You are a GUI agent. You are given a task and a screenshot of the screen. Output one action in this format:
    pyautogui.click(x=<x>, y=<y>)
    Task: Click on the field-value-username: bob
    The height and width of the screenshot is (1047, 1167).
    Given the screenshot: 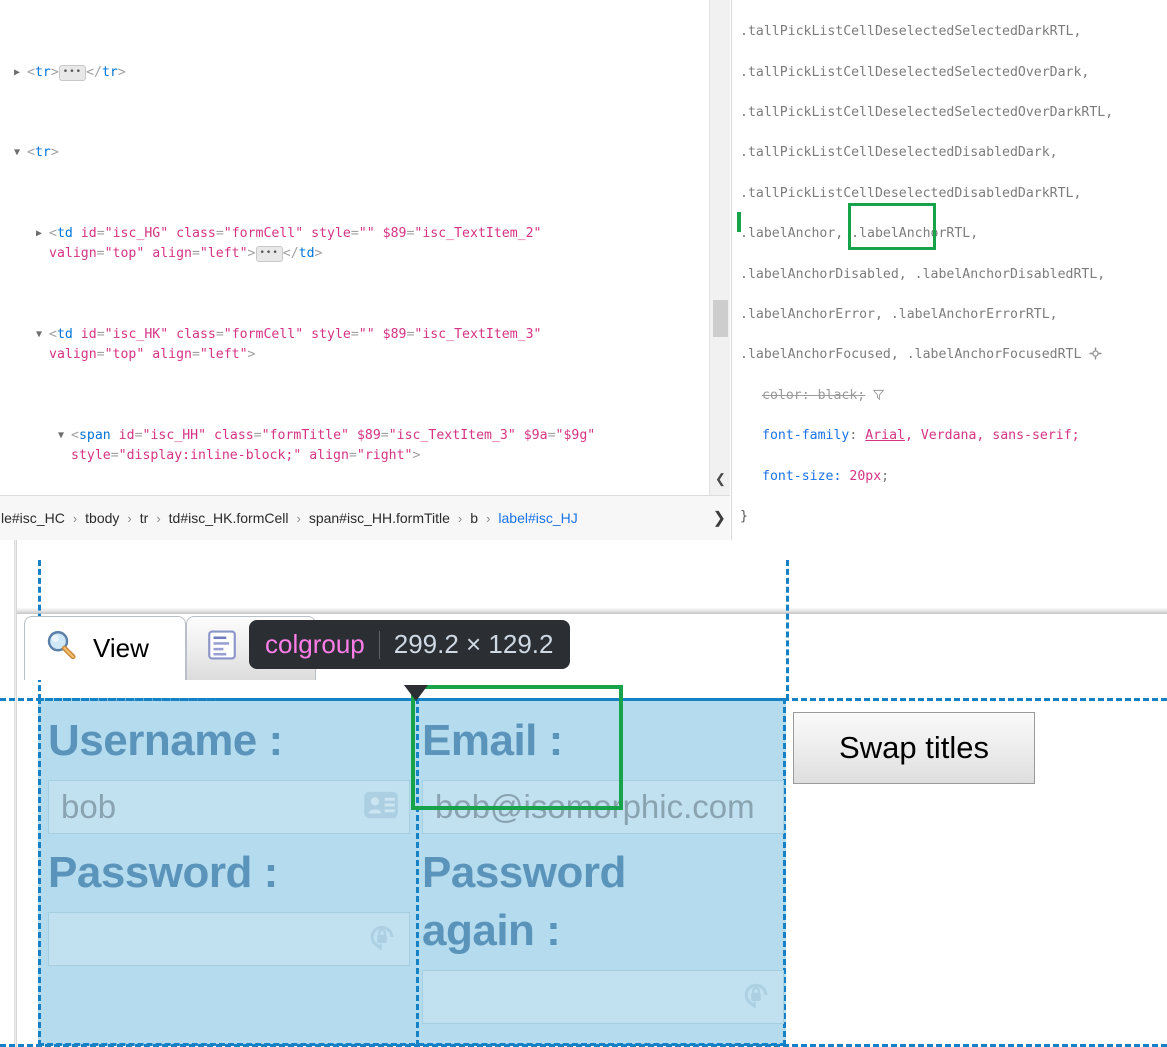 What is the action you would take?
    pyautogui.click(x=89, y=806)
    